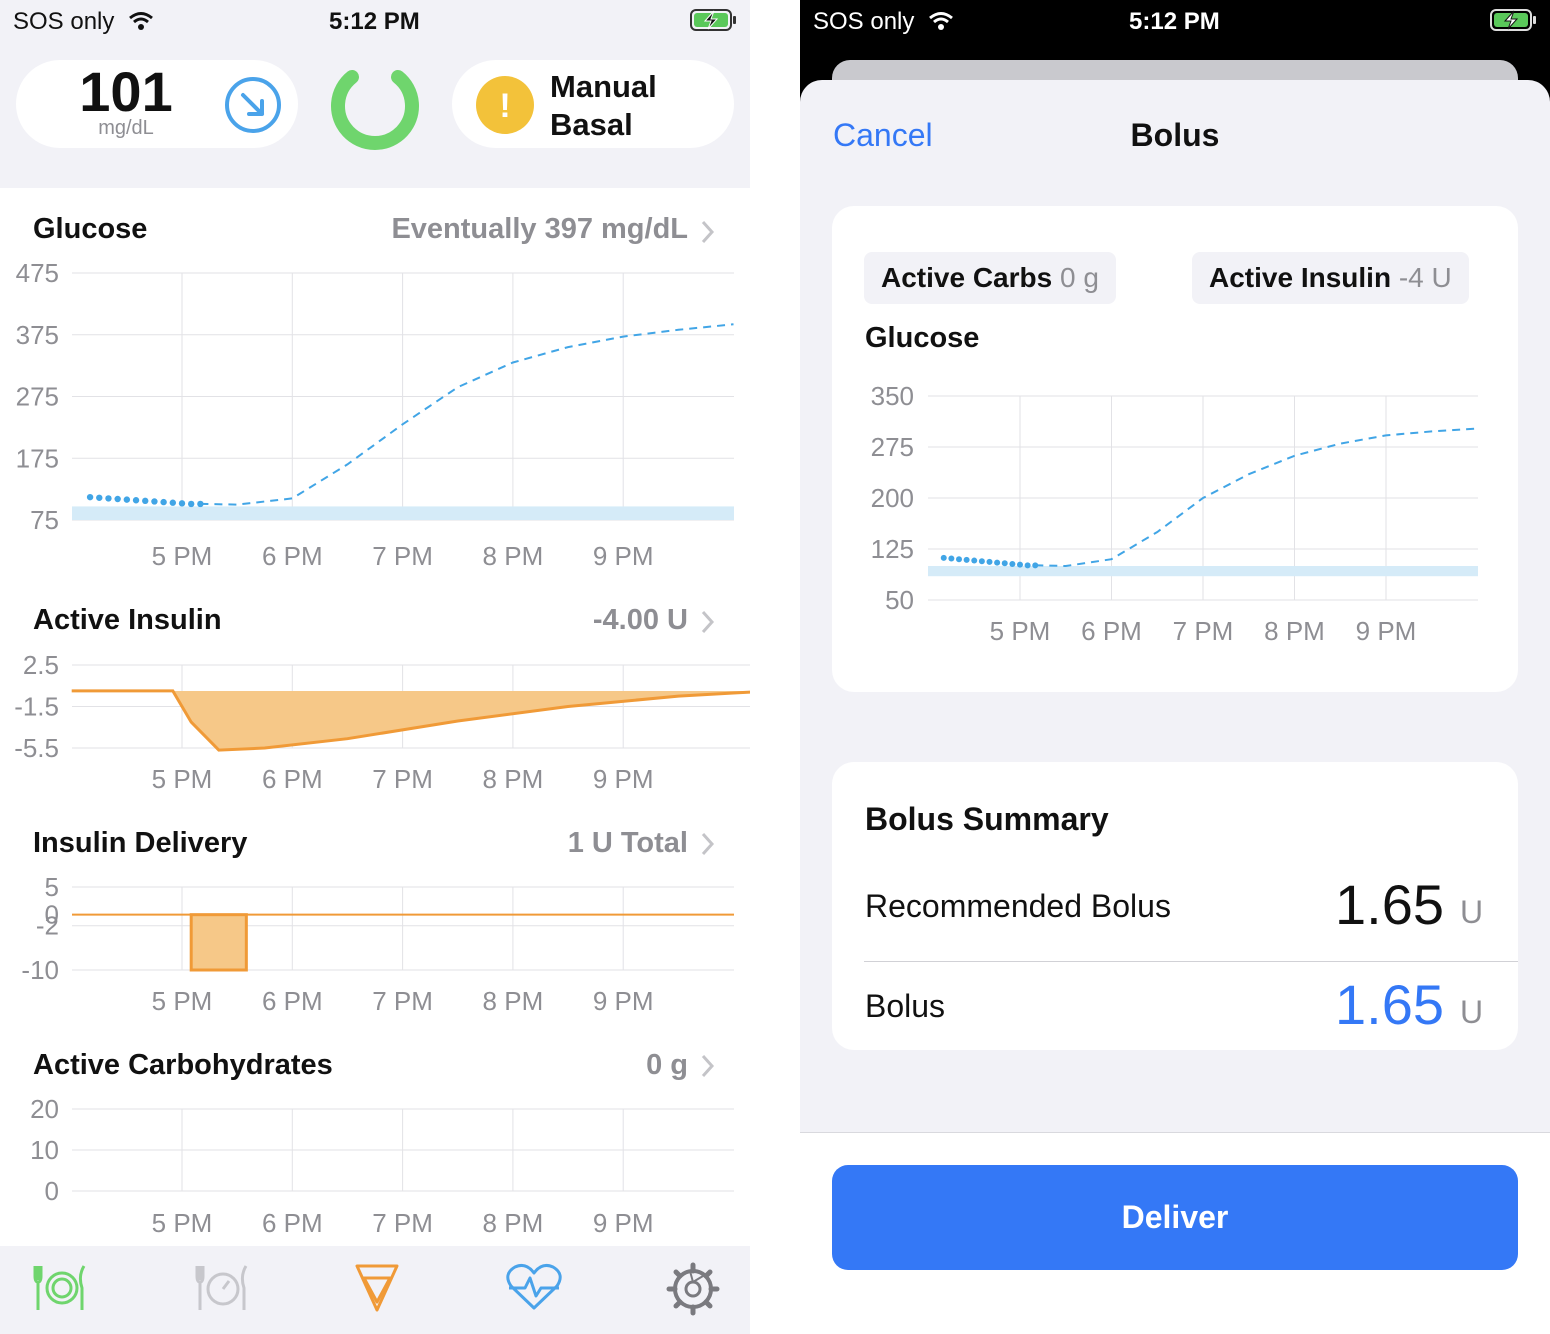  Describe the element at coordinates (36, 748) in the screenshot. I see `y-tick-label: -5.5` at that location.